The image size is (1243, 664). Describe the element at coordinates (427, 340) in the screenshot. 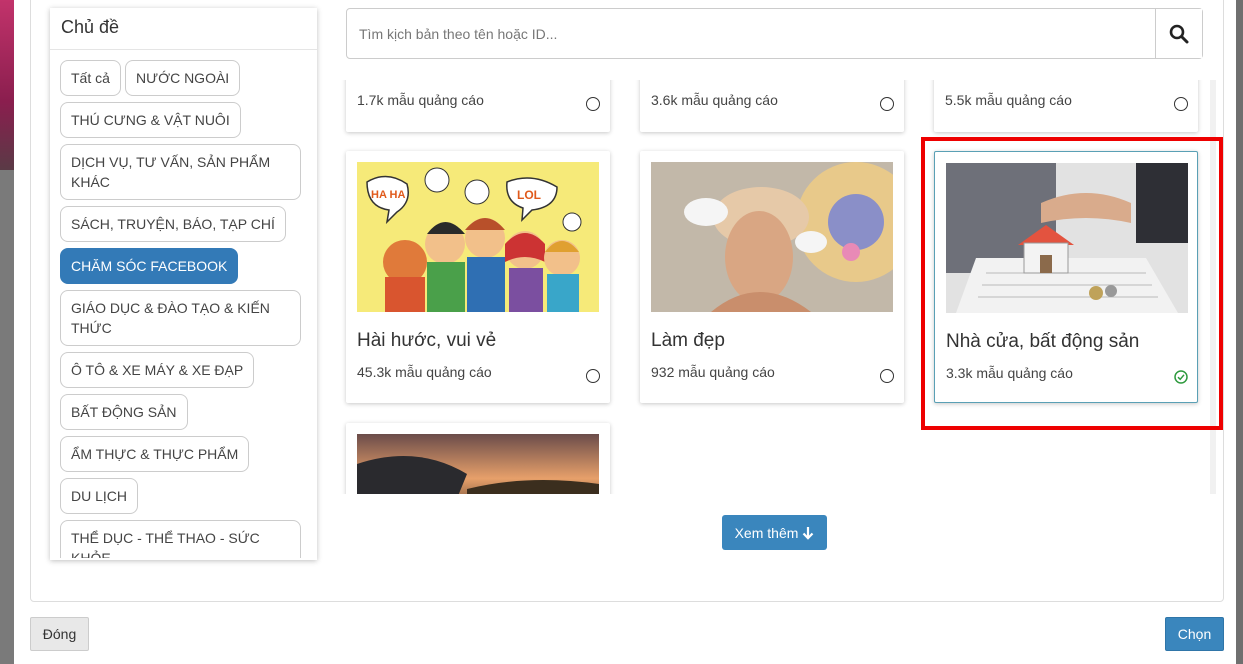

I see `card-title: Hài hước, vui vẻ` at that location.